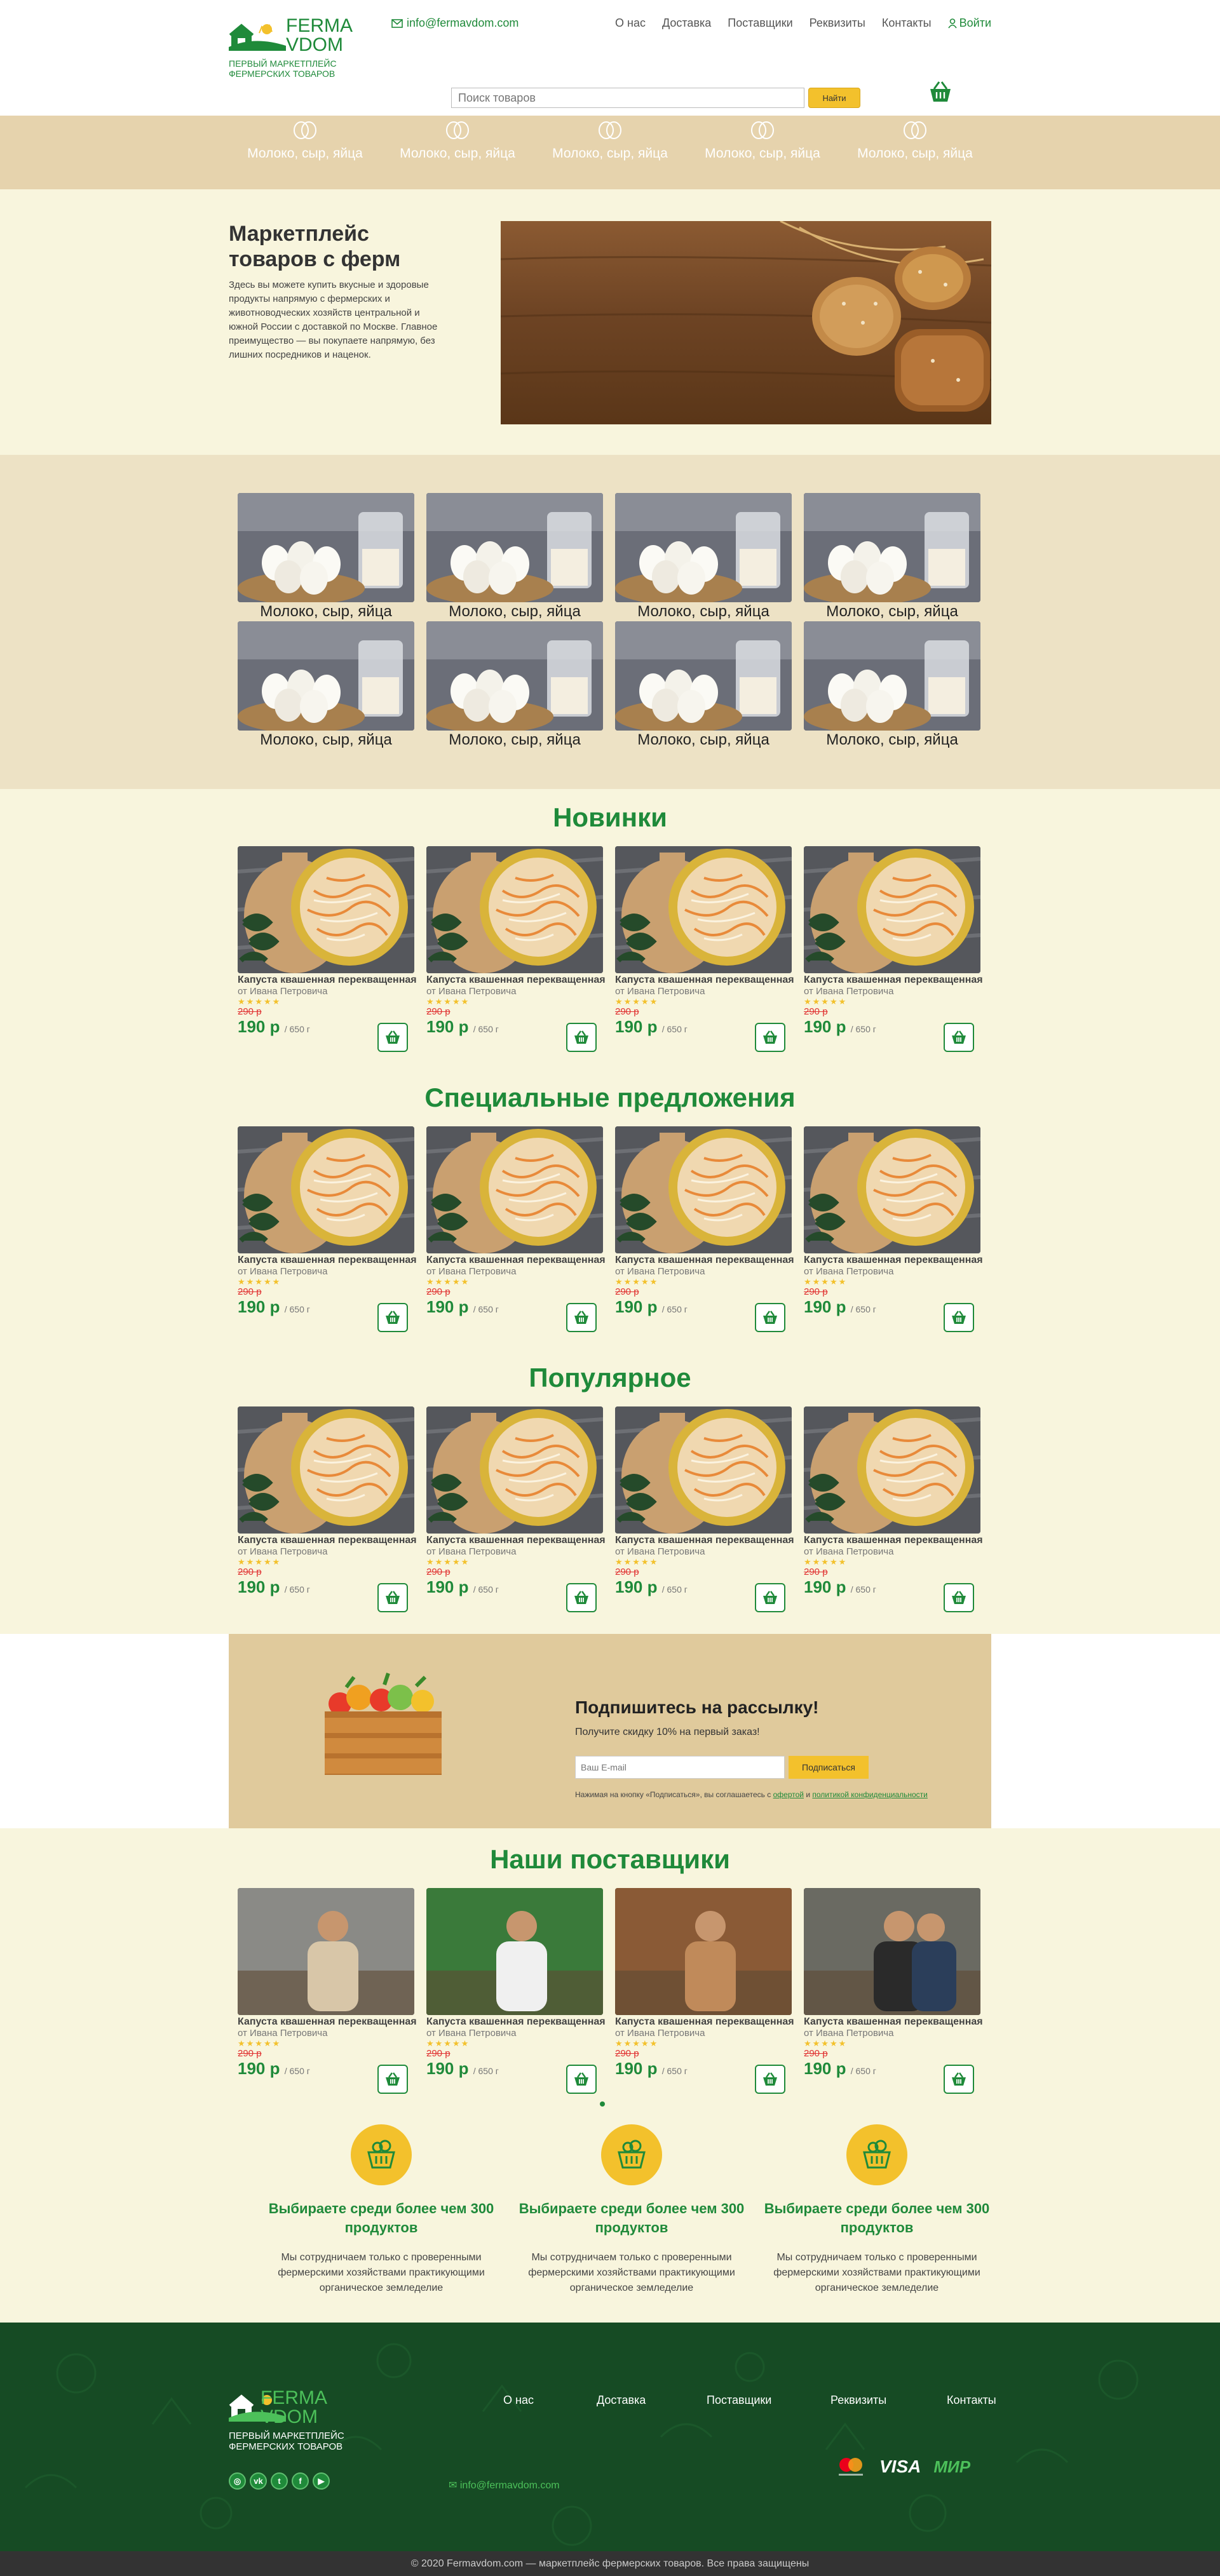  Describe the element at coordinates (907, 23) in the screenshot. I see `nav-contacts: Контакты` at that location.